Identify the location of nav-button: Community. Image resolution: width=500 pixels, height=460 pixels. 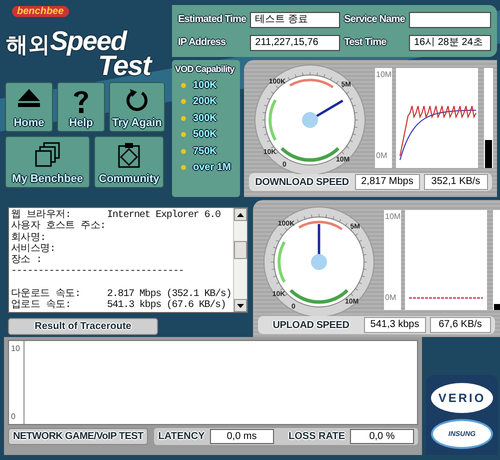
(129, 162).